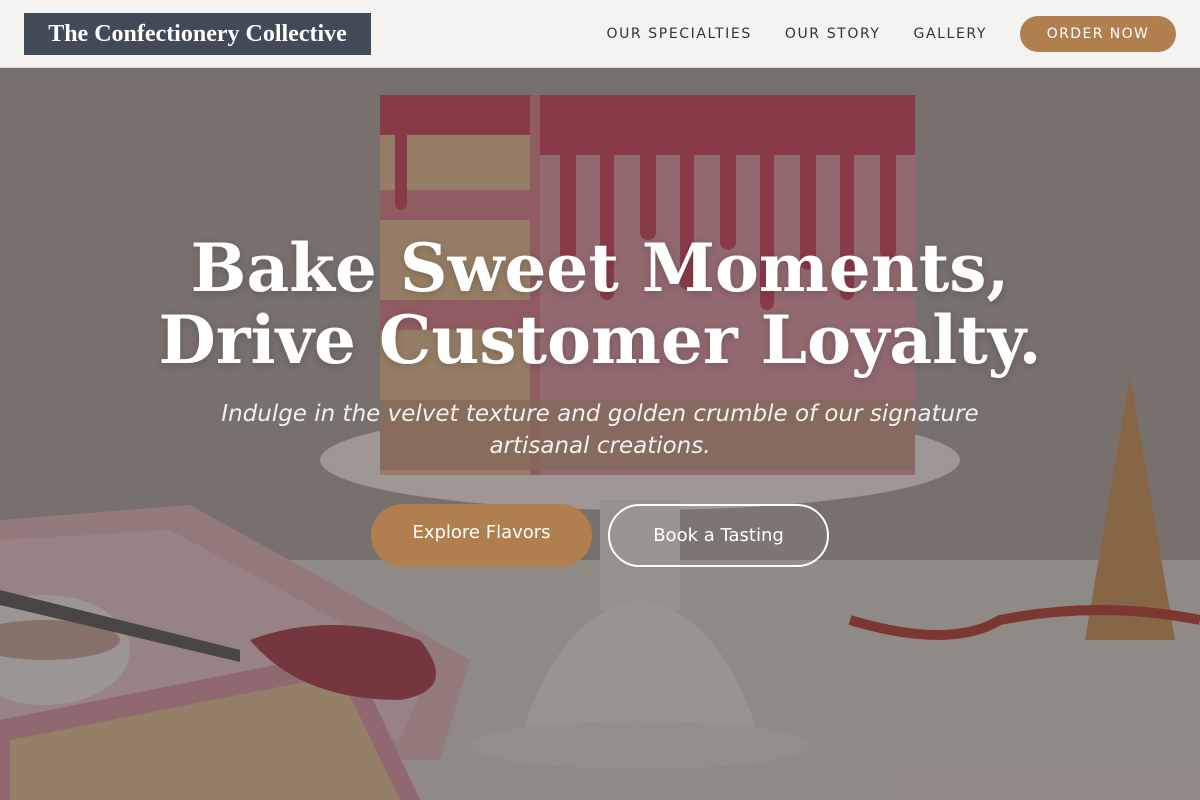 The height and width of the screenshot is (800, 1200). I want to click on nav-links: OUR SPECIALTIES OUR STORY GALLERY, so click(796, 34).